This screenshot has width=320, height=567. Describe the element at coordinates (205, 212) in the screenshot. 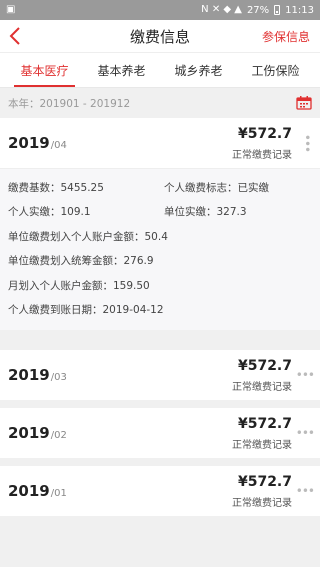

I see `detail-unit-paid: 单位实缴：327.3` at that location.